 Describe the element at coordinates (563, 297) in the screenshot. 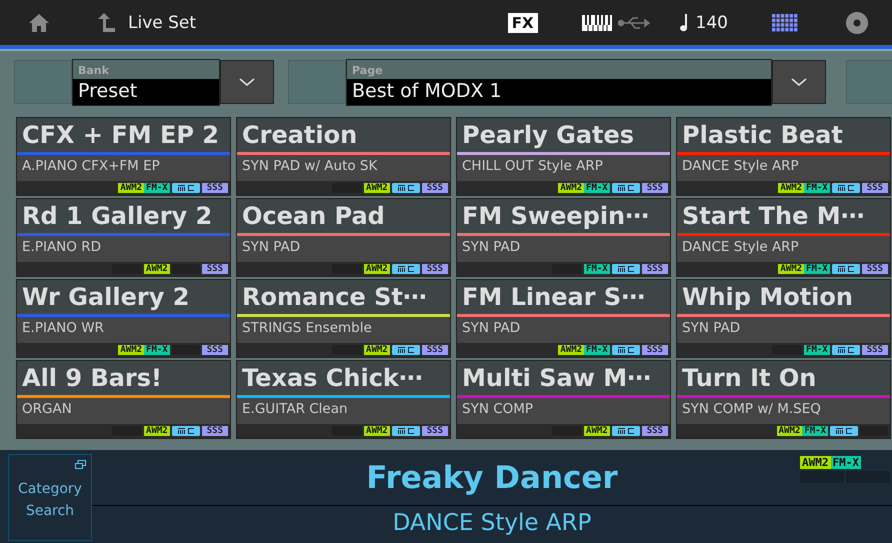

I see `performance-name: FM Linear S⋯` at that location.